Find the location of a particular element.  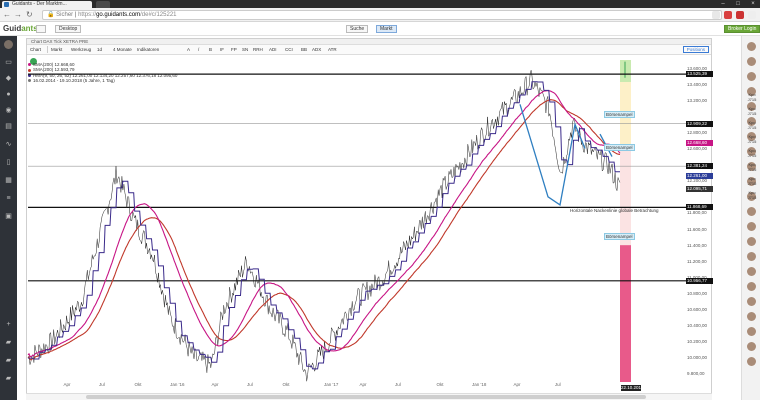

y-axis-label: 12.600,00 is located at coordinates (697, 149).